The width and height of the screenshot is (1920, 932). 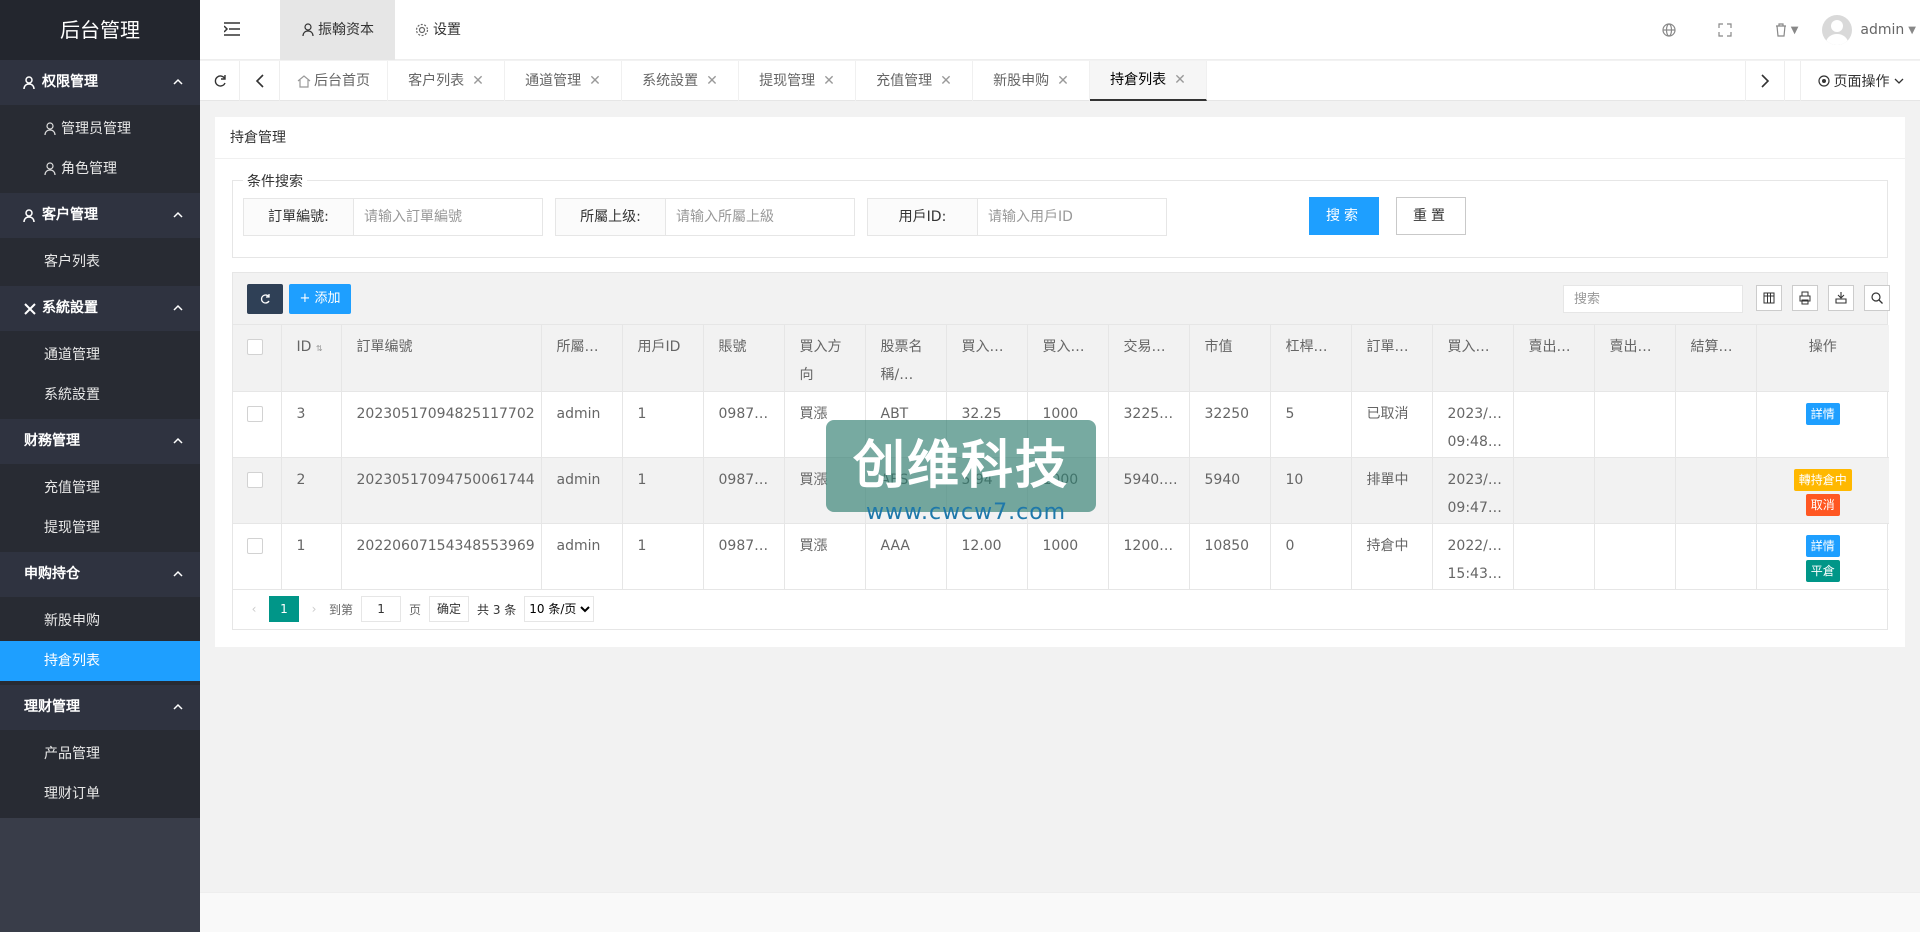 What do you see at coordinates (100, 528) in the screenshot?
I see `sidebar-item-withdraw: 提现管理` at bounding box center [100, 528].